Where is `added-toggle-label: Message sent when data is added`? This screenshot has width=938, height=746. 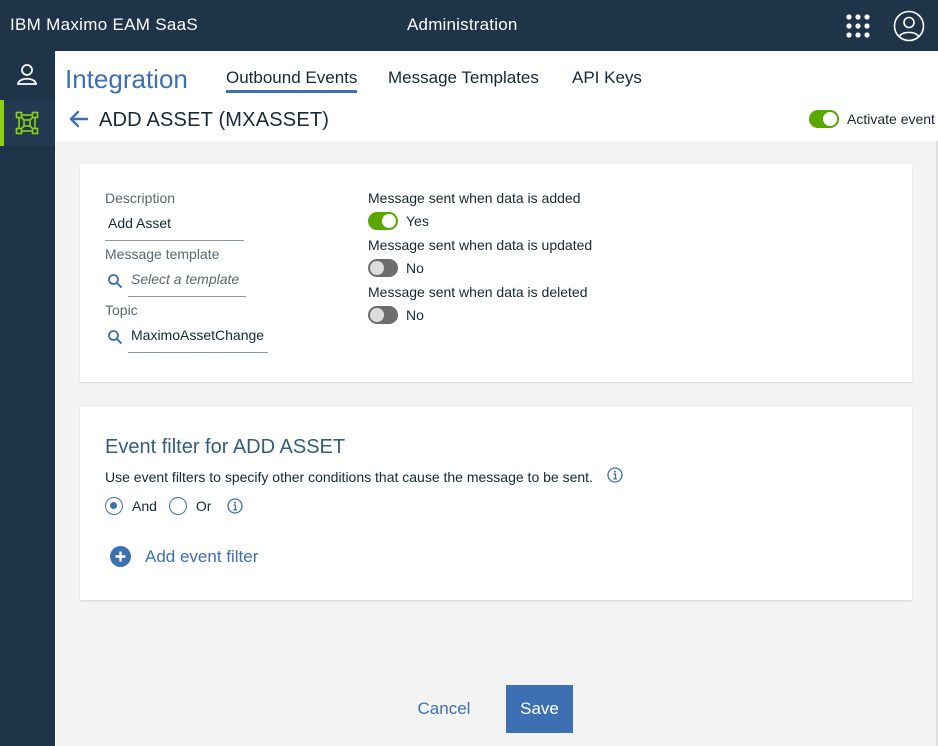
added-toggle-label: Message sent when data is added is located at coordinates (474, 198).